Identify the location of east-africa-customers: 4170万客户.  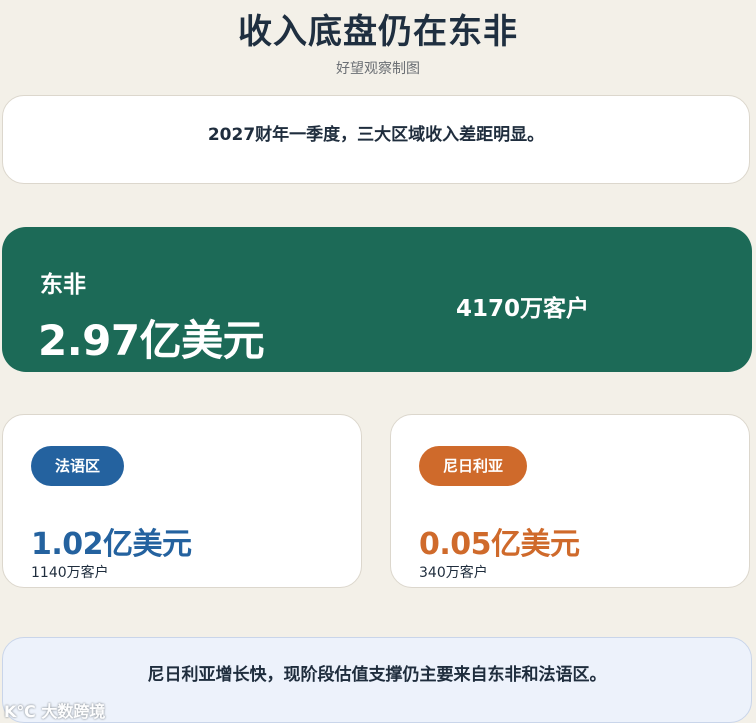
(523, 309).